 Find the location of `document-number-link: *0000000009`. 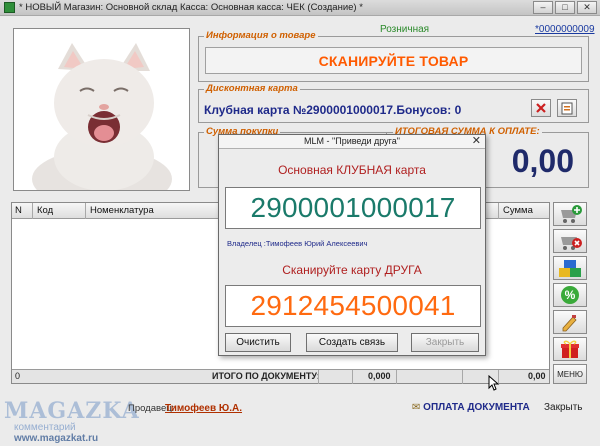

document-number-link: *0000000009 is located at coordinates (565, 29).